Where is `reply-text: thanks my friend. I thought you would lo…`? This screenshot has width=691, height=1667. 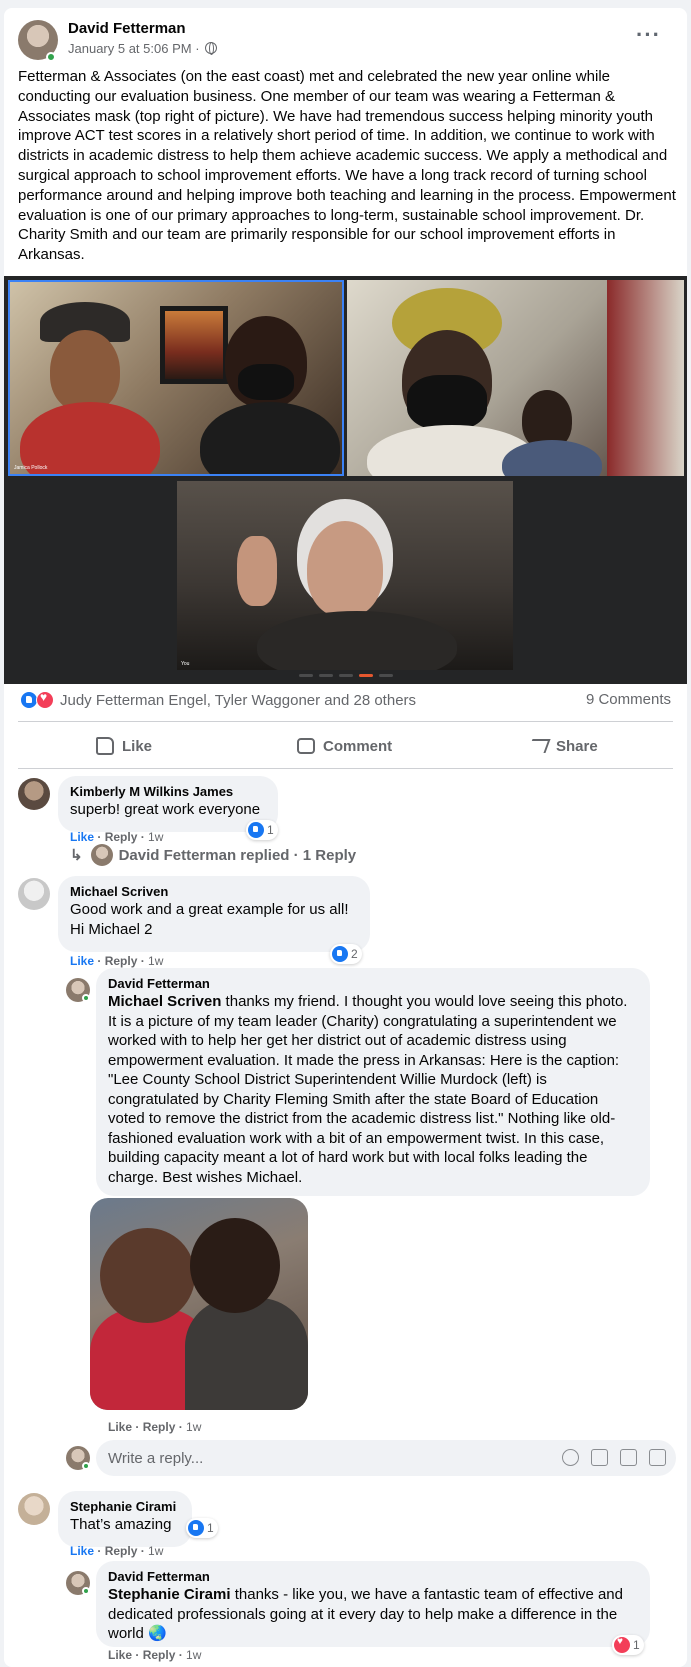
reply-text: thanks my friend. I thought you would lo… is located at coordinates (368, 1089).